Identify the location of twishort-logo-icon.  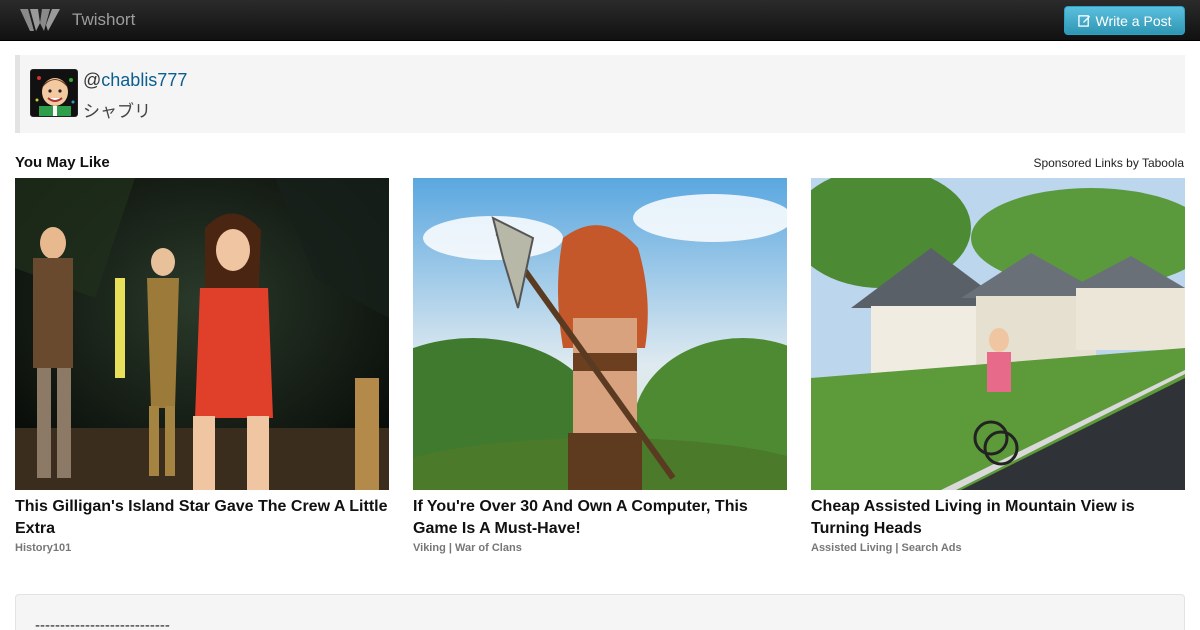
(40, 20).